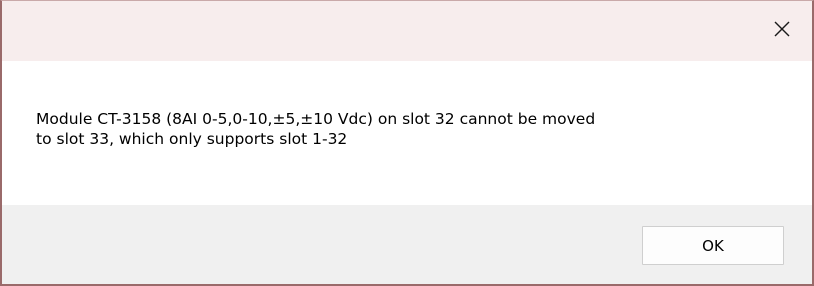 The height and width of the screenshot is (286, 814). I want to click on close-icon, so click(782, 31).